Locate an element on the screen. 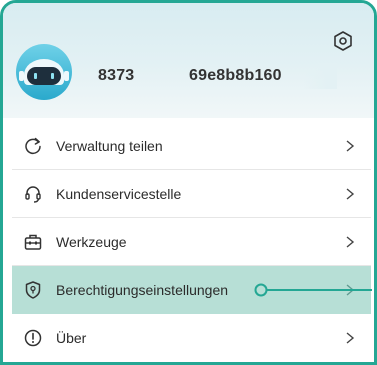 This screenshot has height=365, width=377. settings-hexagon-icon is located at coordinates (343, 41).